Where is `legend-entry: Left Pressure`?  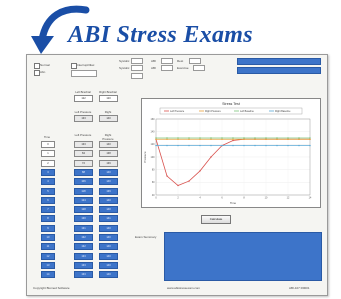
legend-entry: Left Pressure is located at coordinates (177, 111).